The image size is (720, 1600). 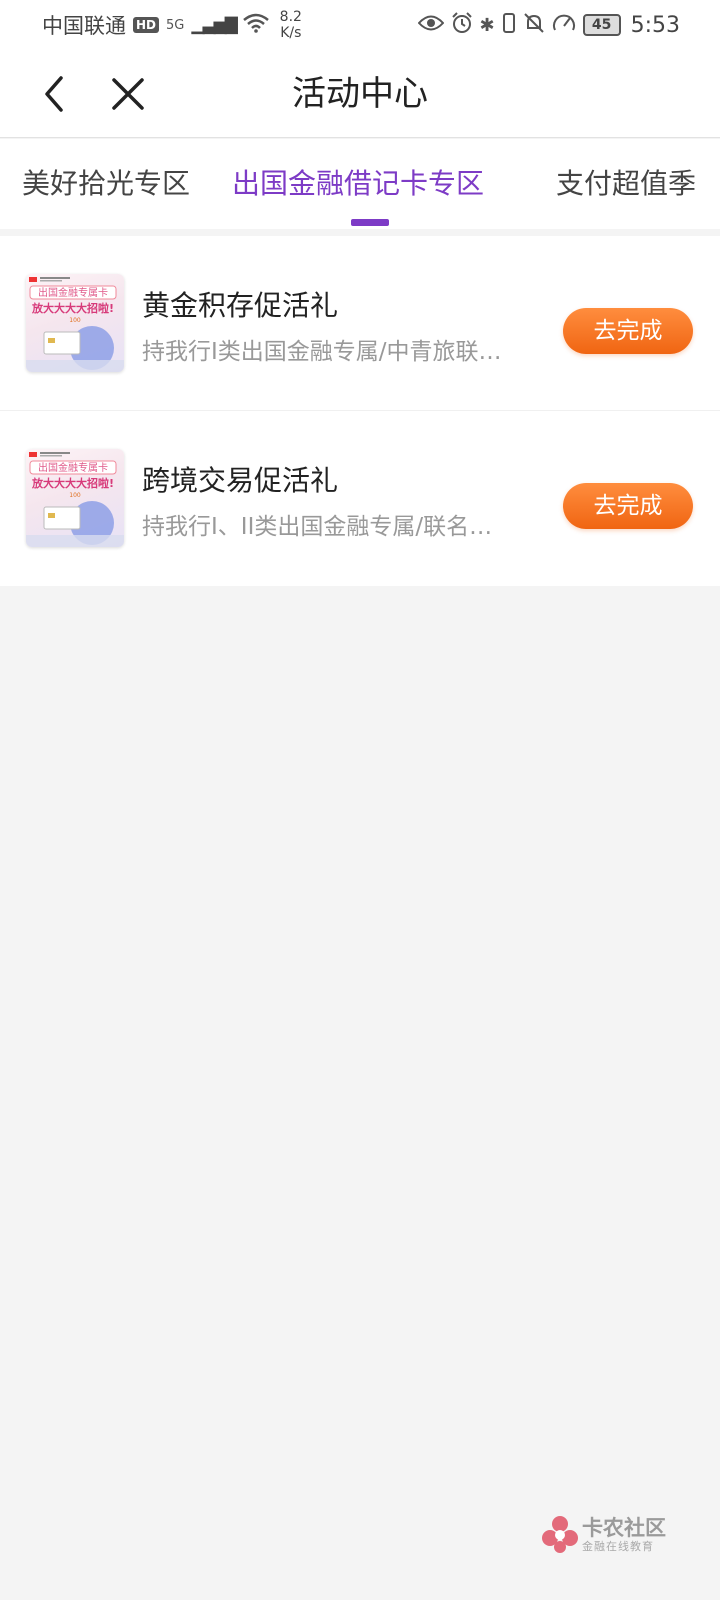 I want to click on bluetooth-icon: ✱, so click(x=487, y=25).